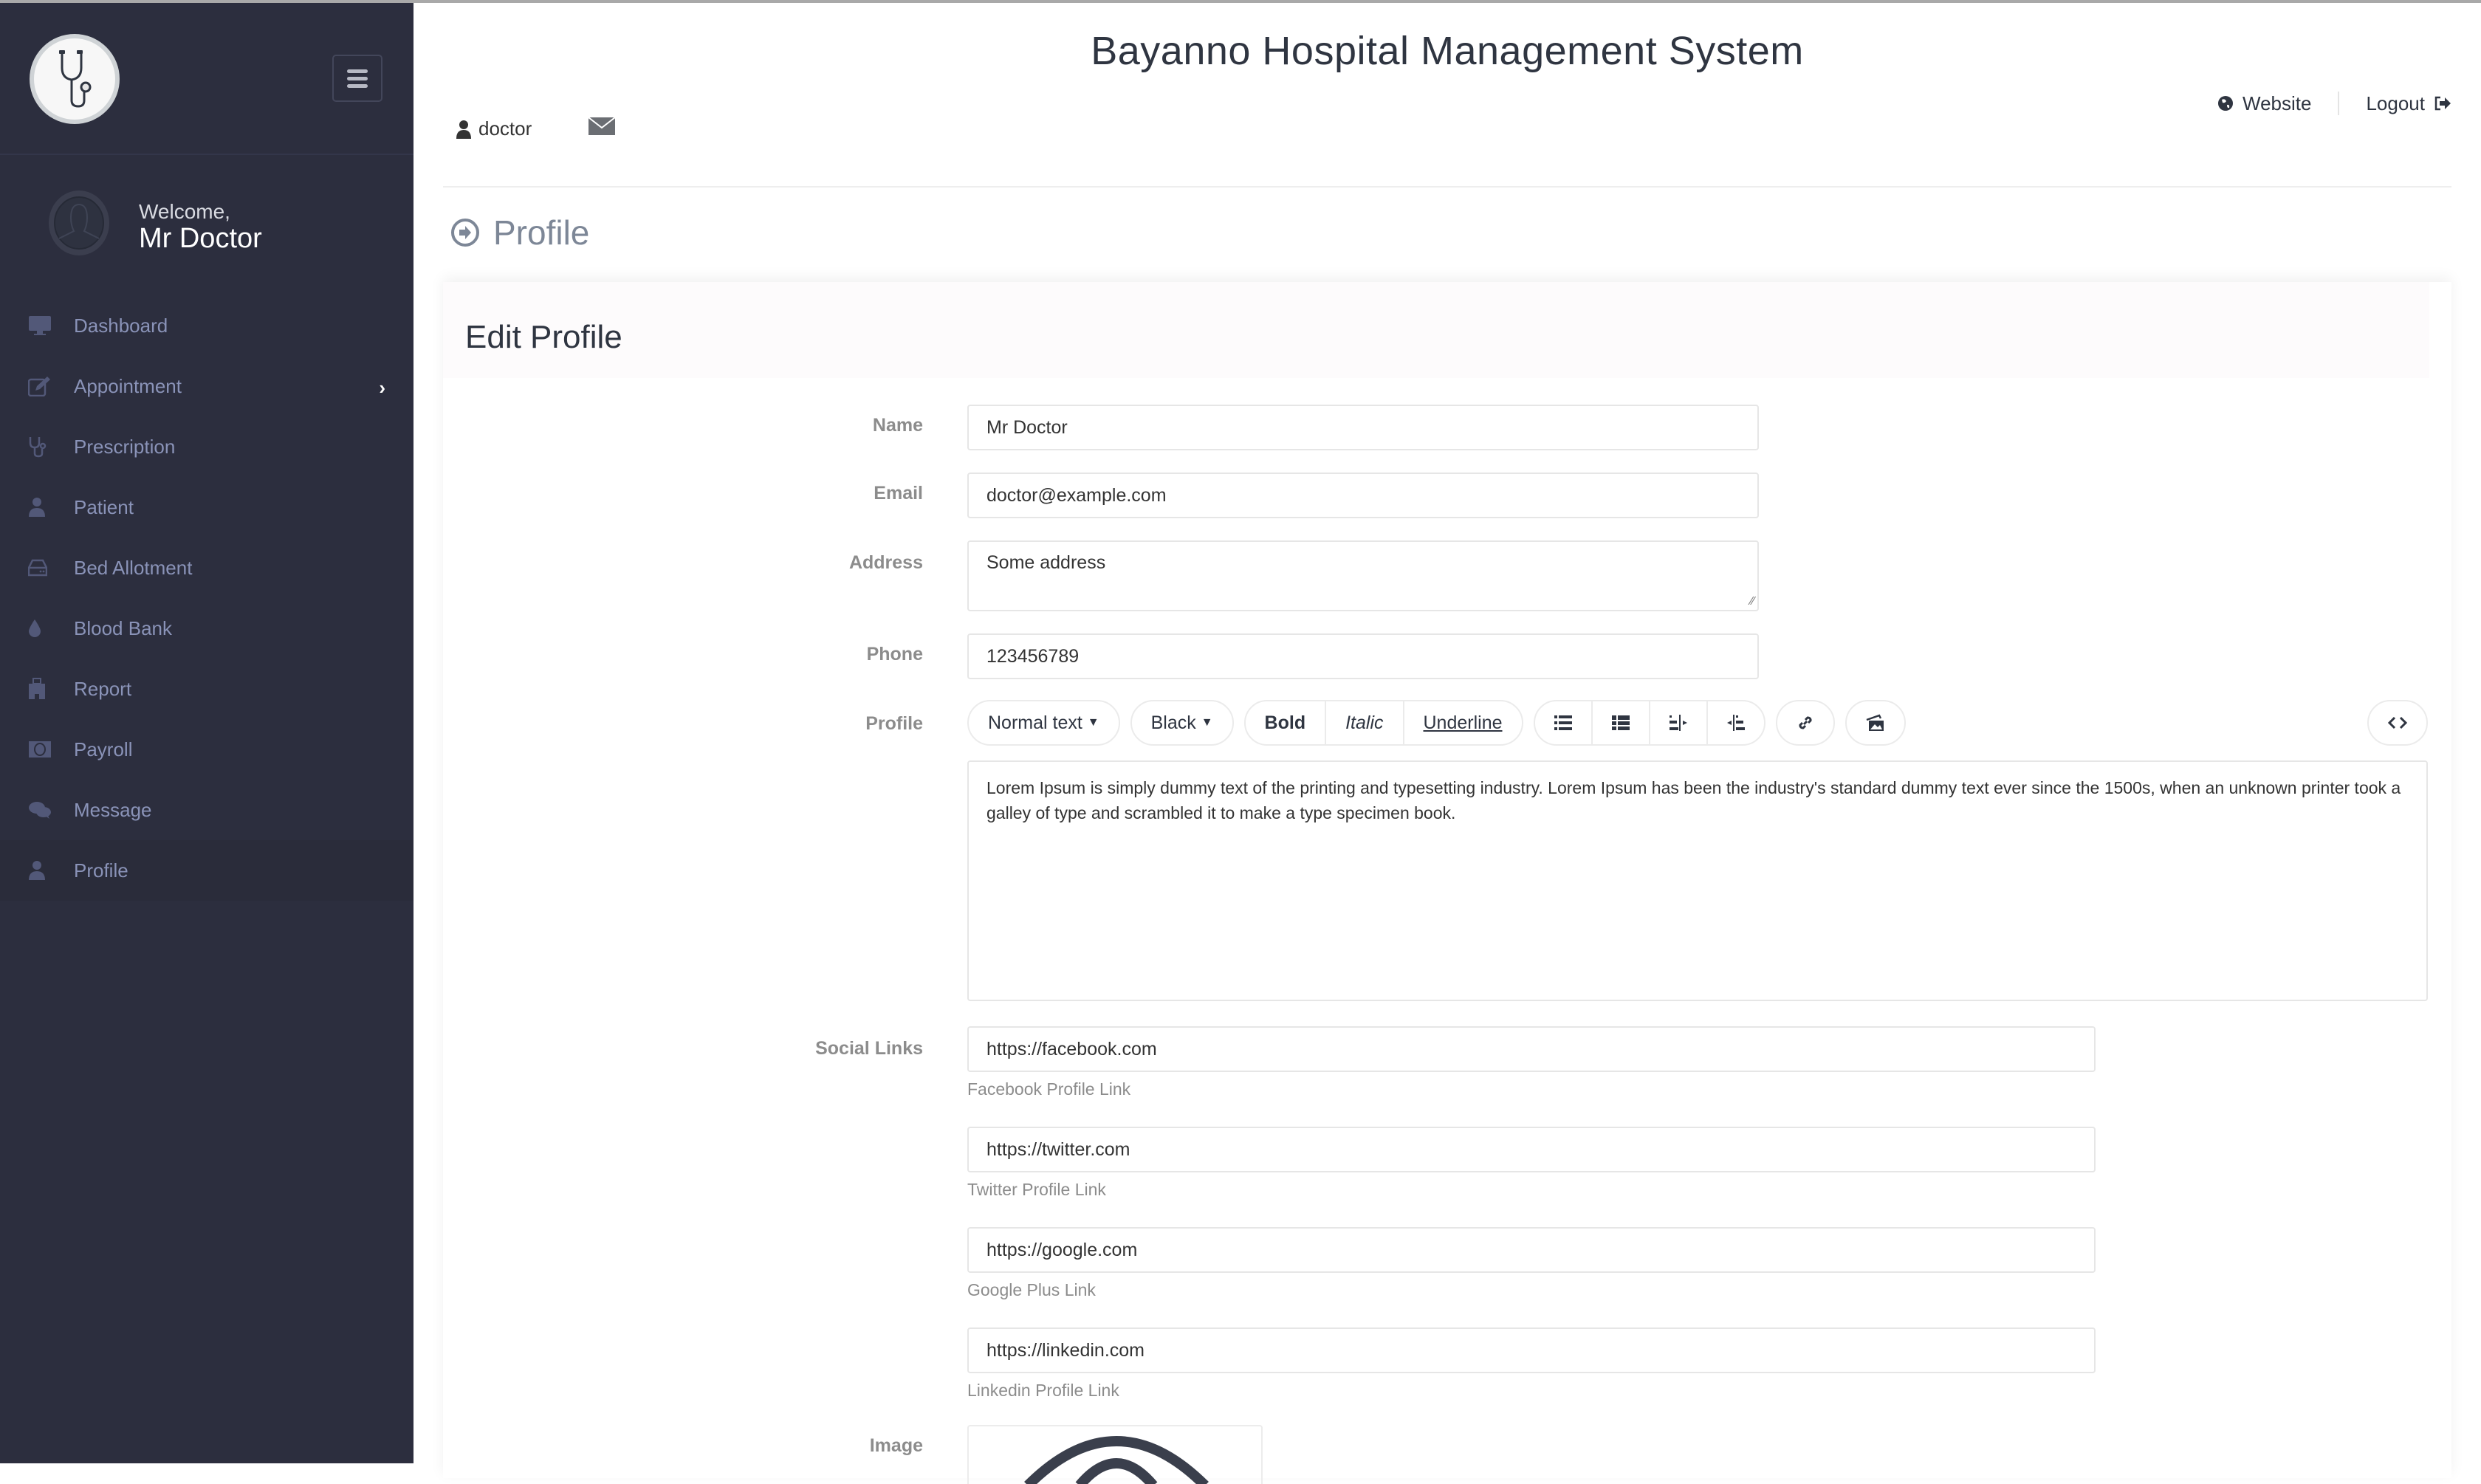 The image size is (2481, 1484). What do you see at coordinates (898, 493) in the screenshot?
I see `email-label: Email` at bounding box center [898, 493].